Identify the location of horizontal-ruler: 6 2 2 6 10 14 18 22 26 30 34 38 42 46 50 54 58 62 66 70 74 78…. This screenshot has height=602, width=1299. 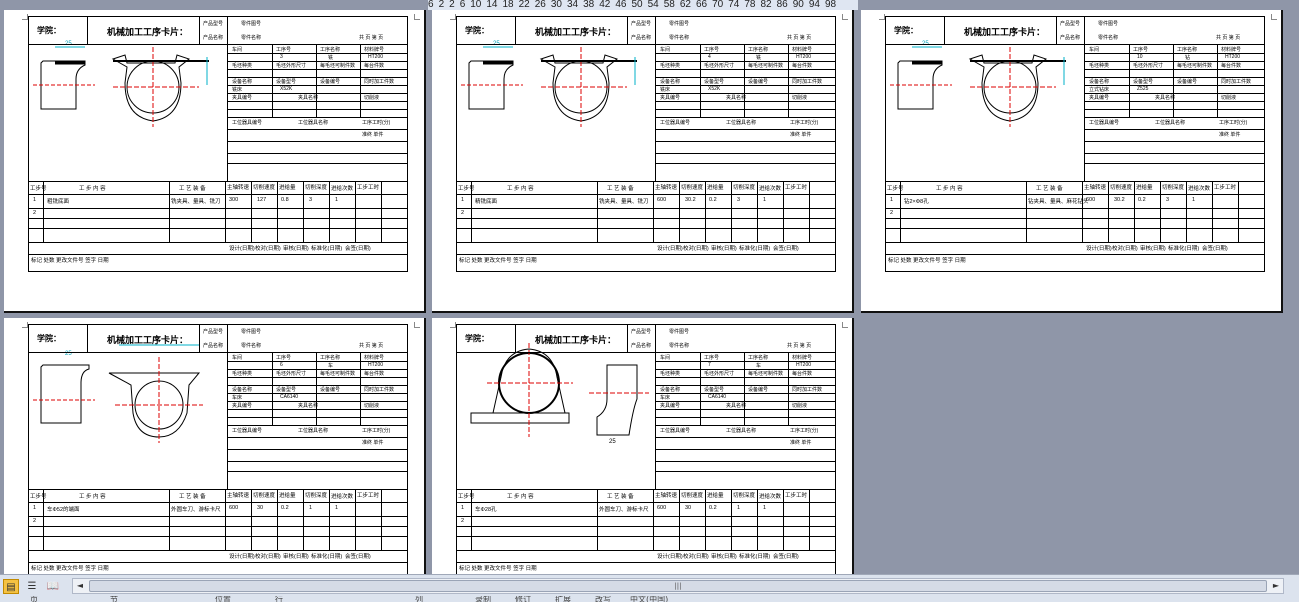
(643, 5).